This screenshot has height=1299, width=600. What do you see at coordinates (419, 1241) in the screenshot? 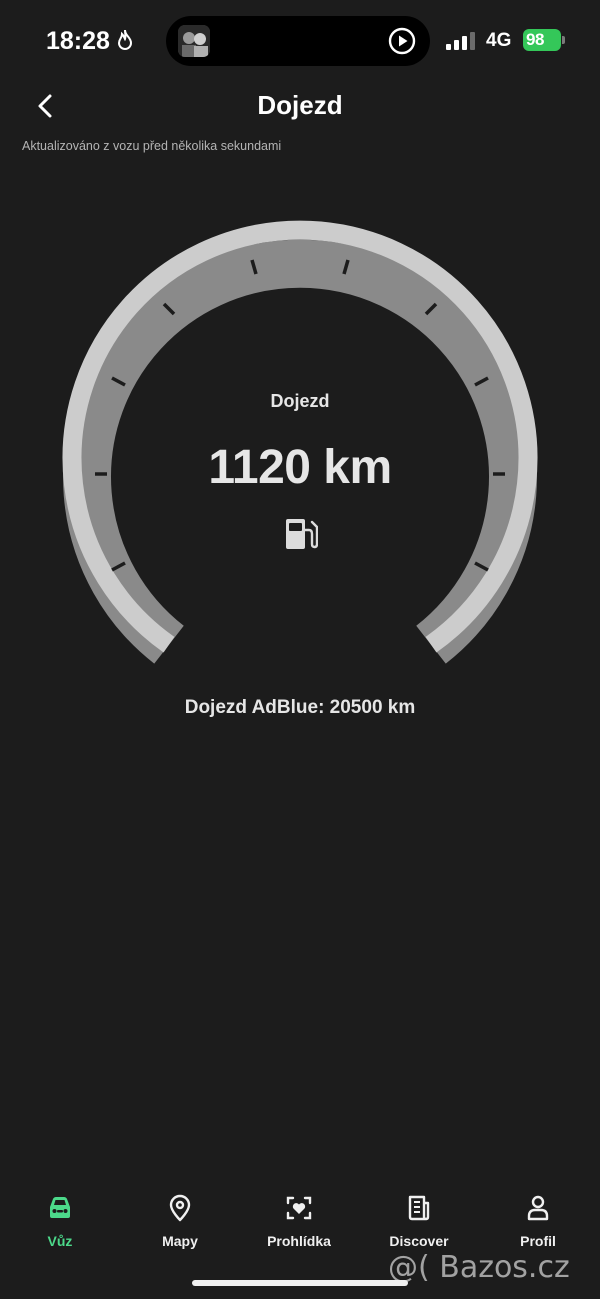
I see `tab-label: Discover` at bounding box center [419, 1241].